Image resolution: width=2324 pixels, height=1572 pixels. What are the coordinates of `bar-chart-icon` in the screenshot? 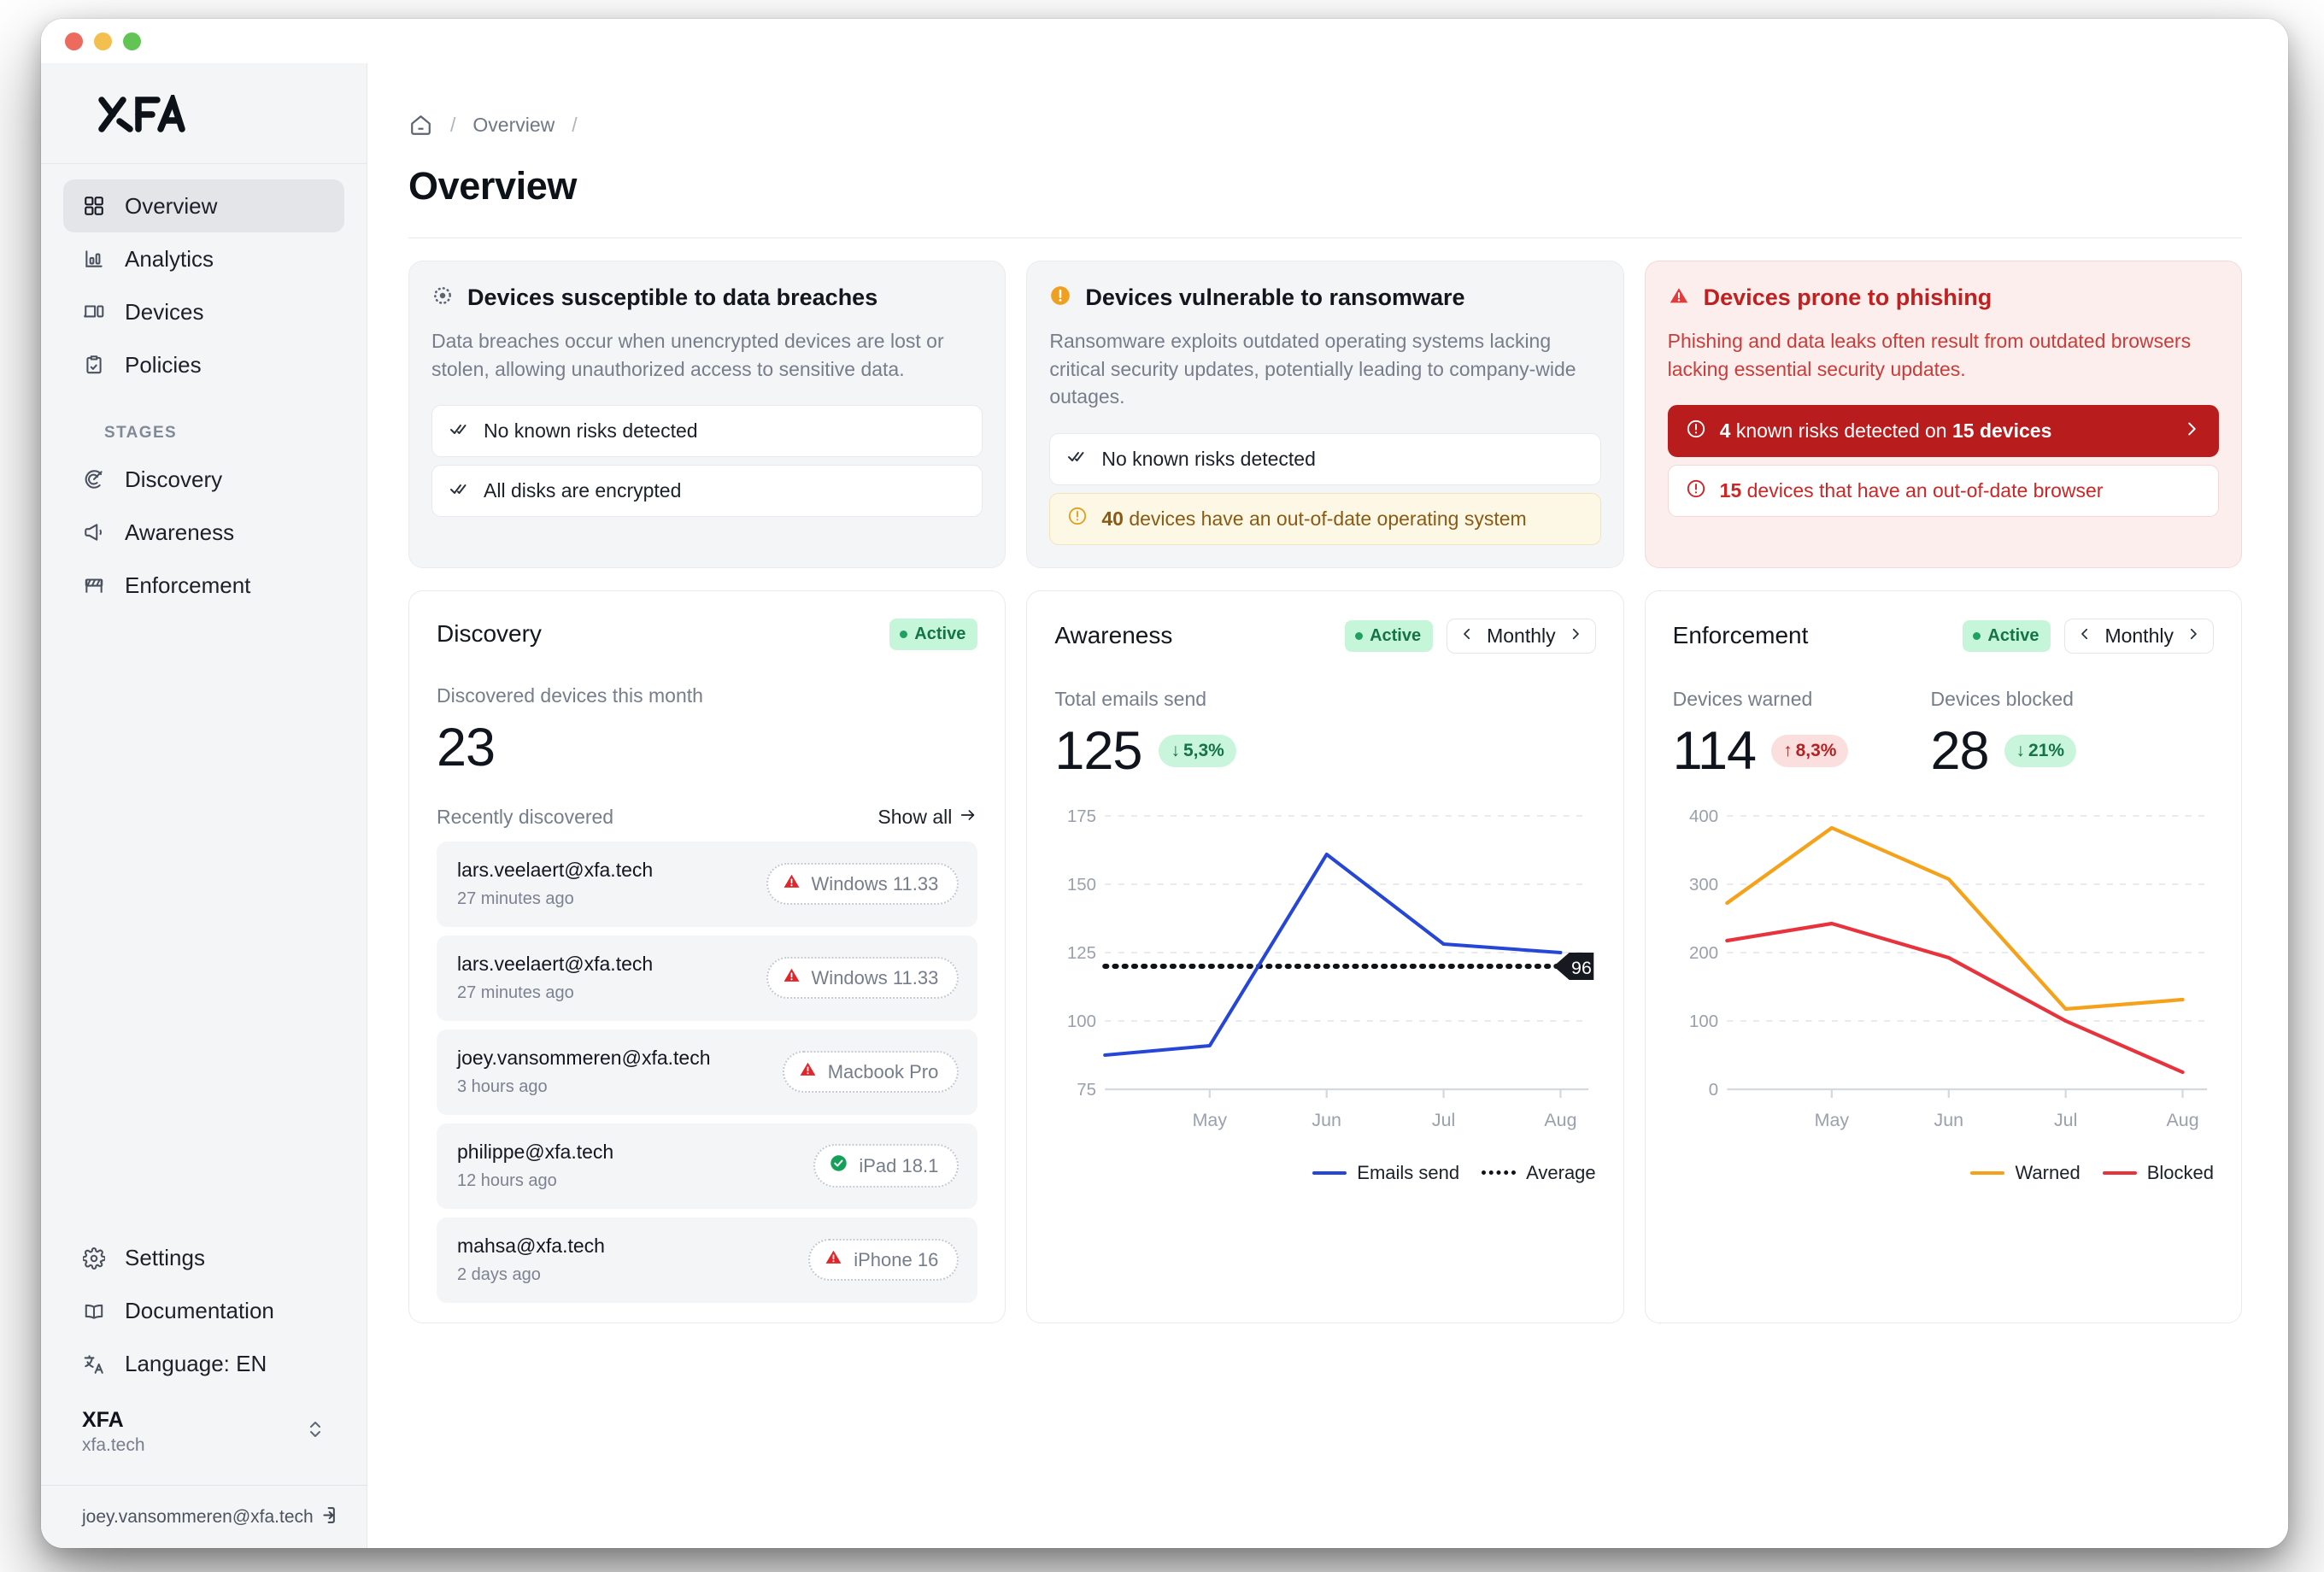 It's located at (94, 259).